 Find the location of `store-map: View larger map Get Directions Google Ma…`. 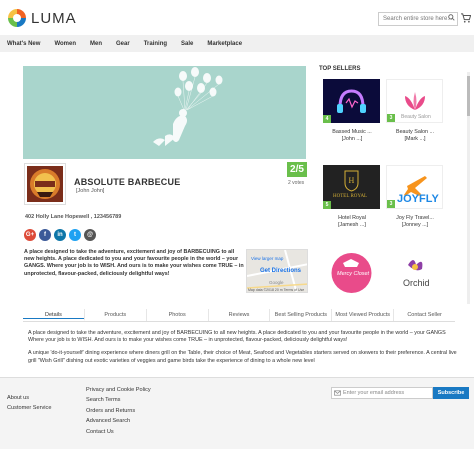

store-map: View larger map Get Directions Google Ma… is located at coordinates (277, 271).